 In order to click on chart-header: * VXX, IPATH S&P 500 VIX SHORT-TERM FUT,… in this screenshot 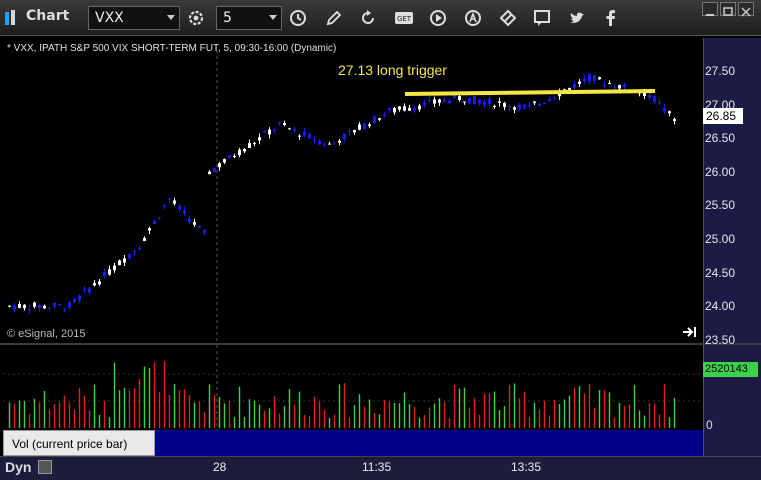, I will do `click(172, 48)`.